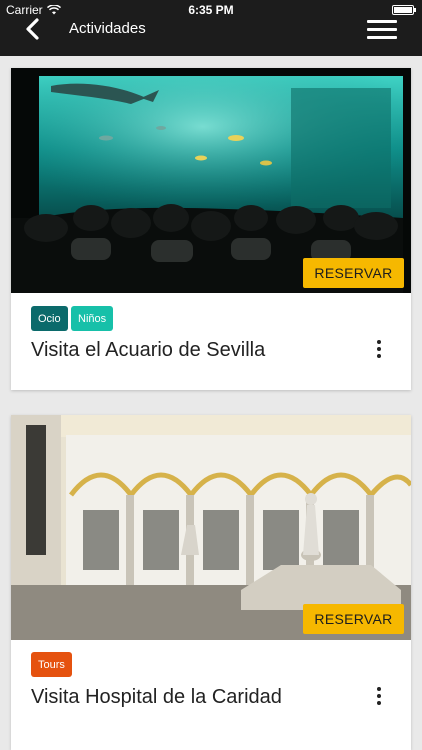  Describe the element at coordinates (33, 29) in the screenshot. I see `back-chevron-icon` at that location.